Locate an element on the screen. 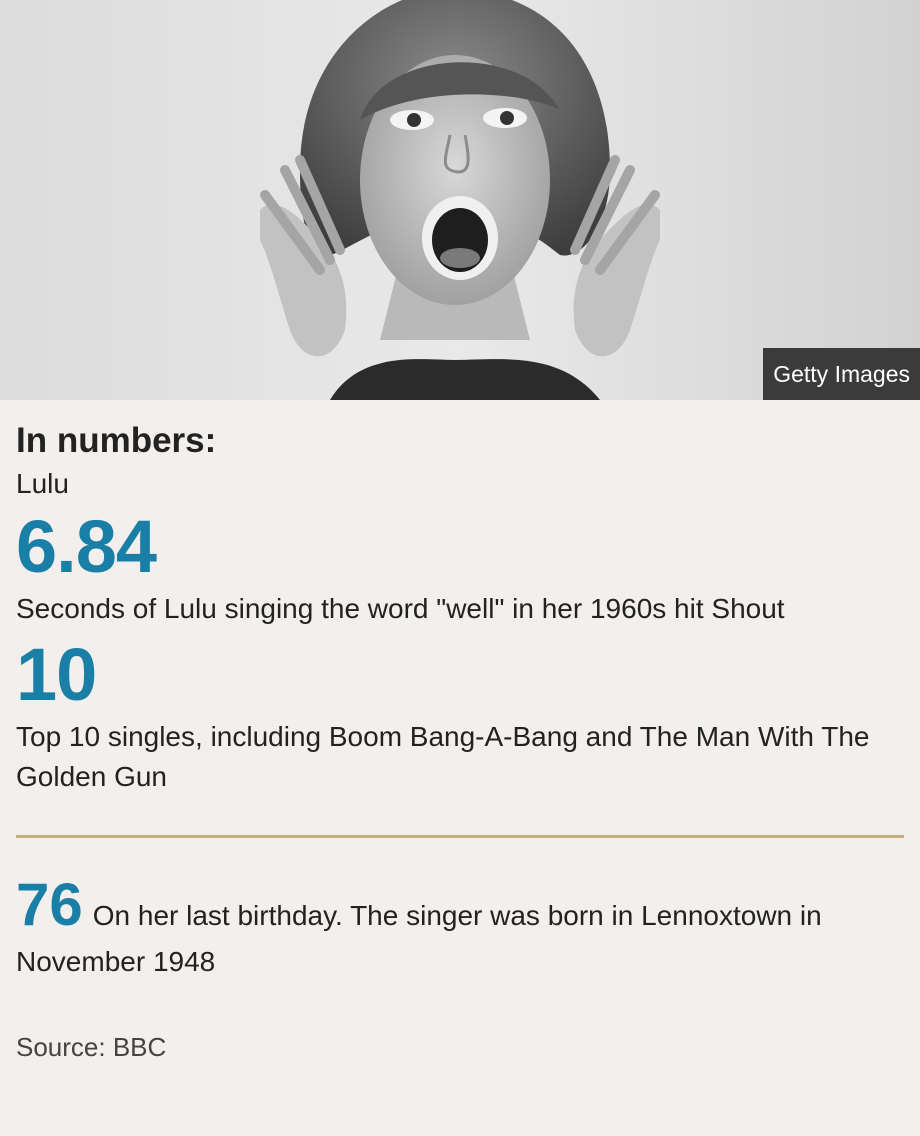 This screenshot has width=920, height=1136. inline-stat-value: 76 is located at coordinates (49, 904).